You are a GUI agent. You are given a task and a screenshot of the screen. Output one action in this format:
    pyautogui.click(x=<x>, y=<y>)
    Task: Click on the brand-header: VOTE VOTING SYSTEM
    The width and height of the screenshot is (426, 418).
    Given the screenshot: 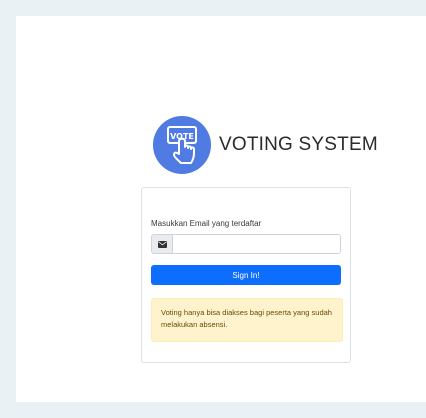 What is the action you would take?
    pyautogui.click(x=265, y=145)
    